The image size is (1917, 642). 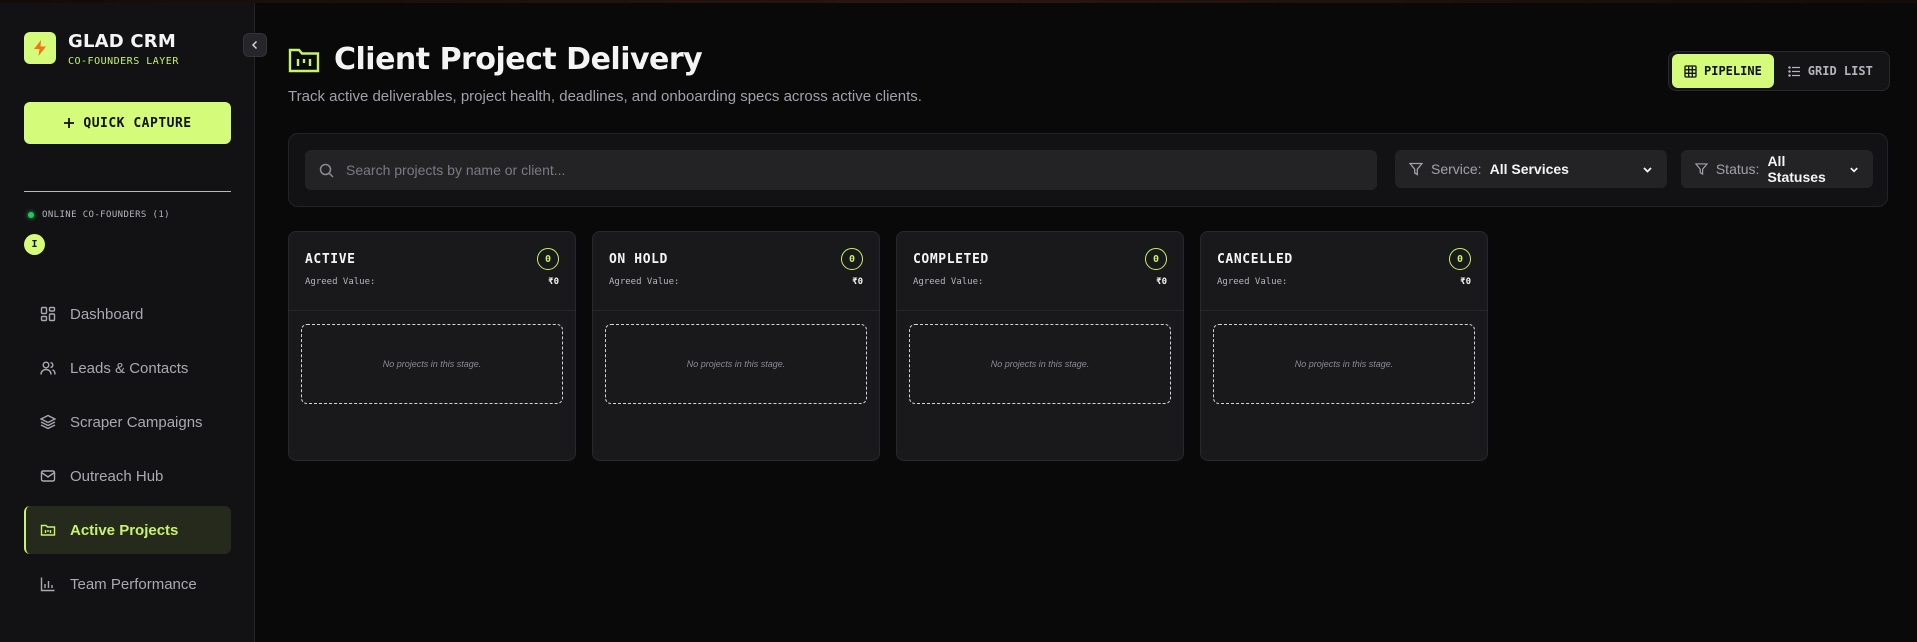 I want to click on sidebar-item-scraper-campaigns: Scraper Campaigns, so click(x=127, y=422).